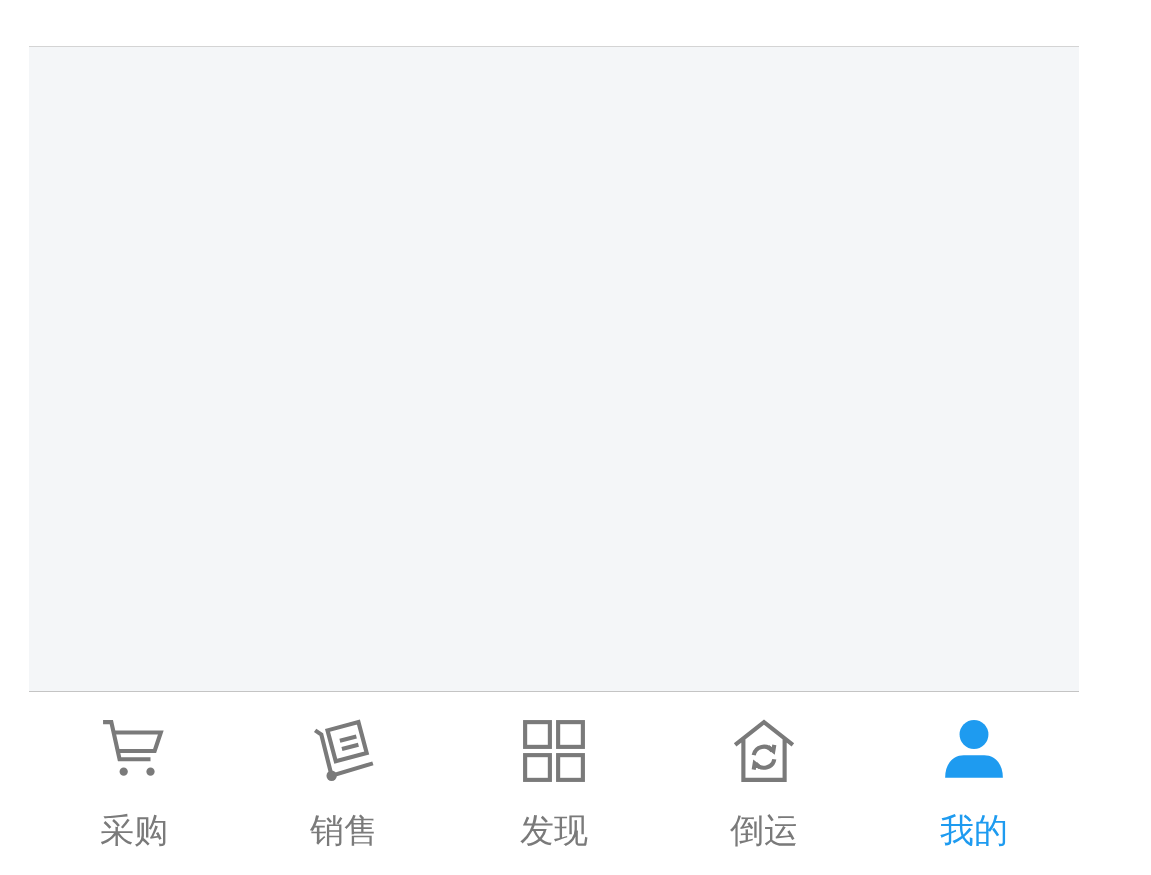 This screenshot has width=1151, height=875. I want to click on house-refresh-icon, so click(764, 751).